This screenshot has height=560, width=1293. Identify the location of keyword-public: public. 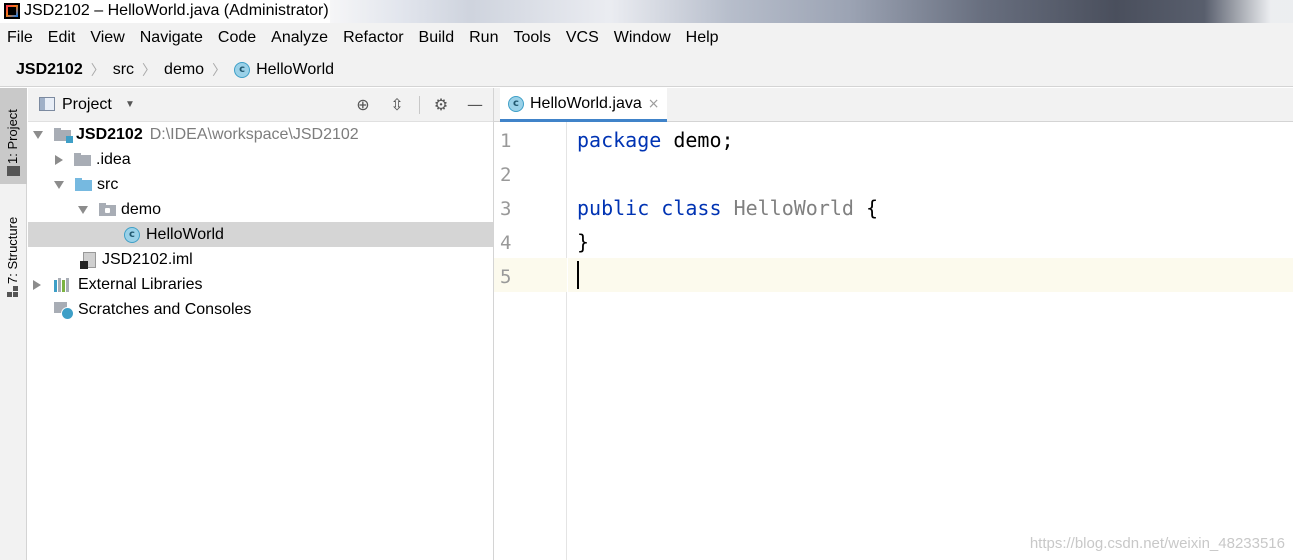
(613, 208).